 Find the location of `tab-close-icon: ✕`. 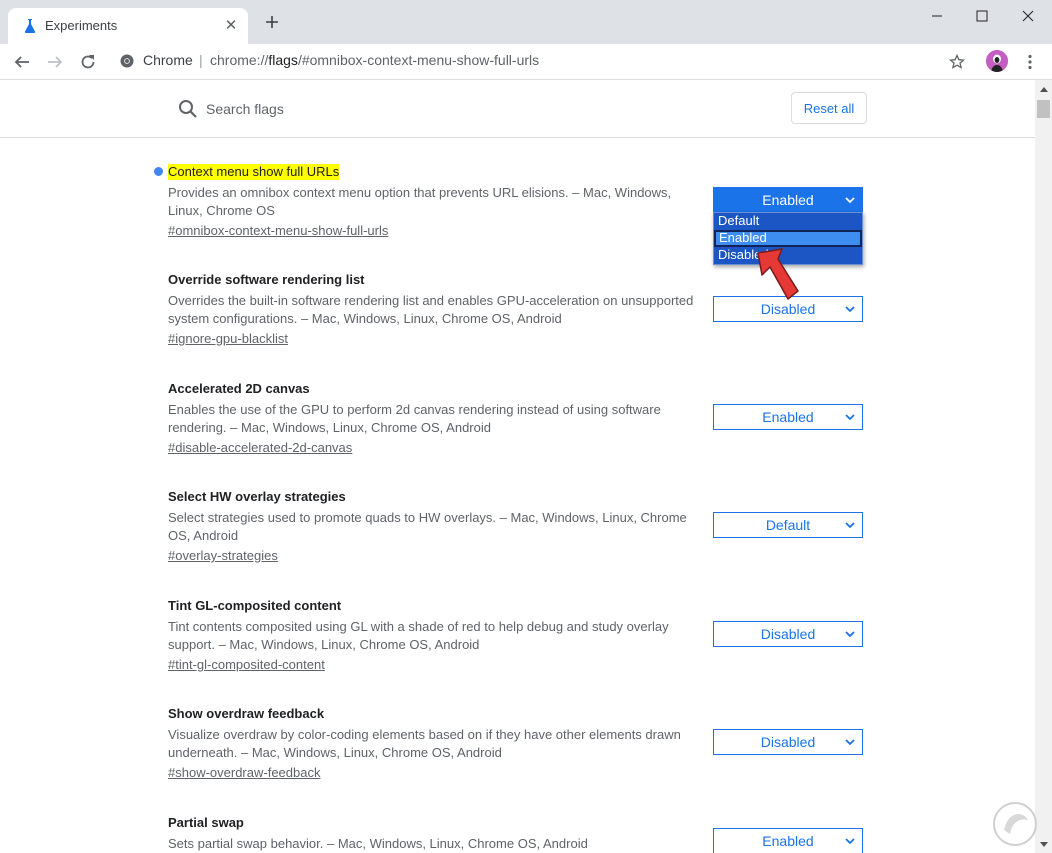

tab-close-icon: ✕ is located at coordinates (231, 26).